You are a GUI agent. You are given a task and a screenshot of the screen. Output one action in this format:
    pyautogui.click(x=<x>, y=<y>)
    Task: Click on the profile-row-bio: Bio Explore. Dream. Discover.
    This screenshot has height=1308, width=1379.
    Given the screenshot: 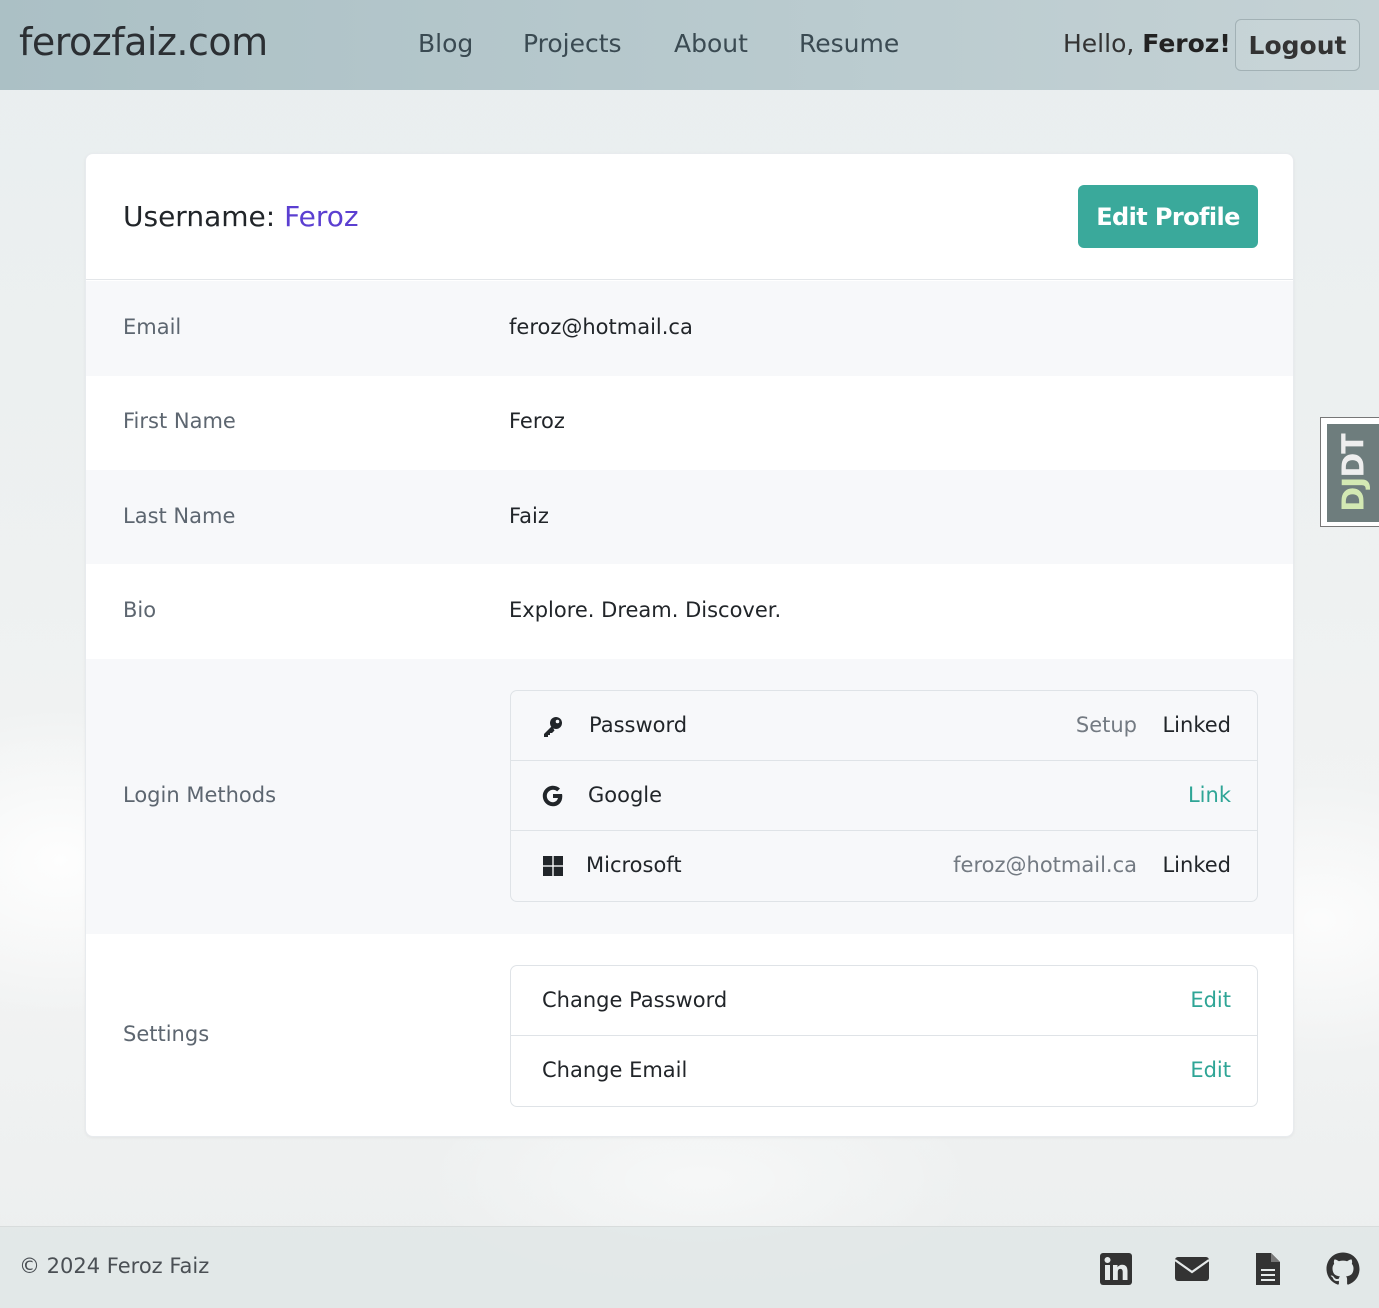 What is the action you would take?
    pyautogui.click(x=689, y=611)
    